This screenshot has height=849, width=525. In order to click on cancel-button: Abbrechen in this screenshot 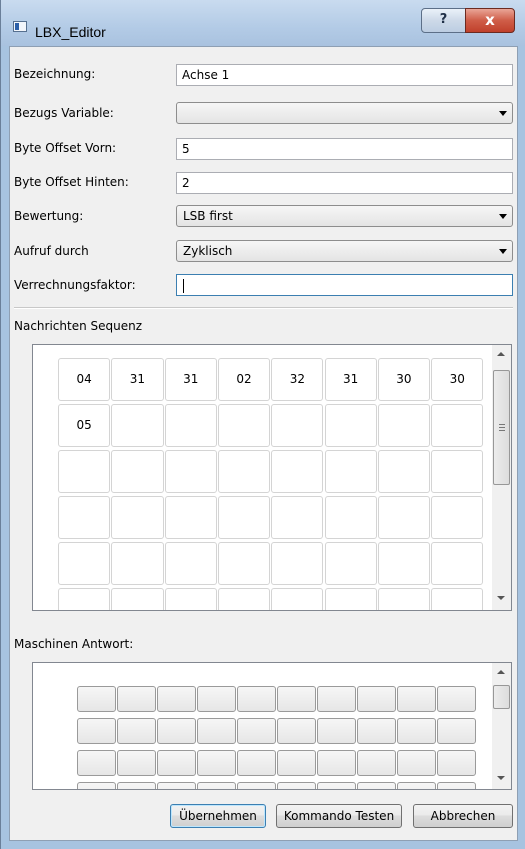, I will do `click(463, 816)`.